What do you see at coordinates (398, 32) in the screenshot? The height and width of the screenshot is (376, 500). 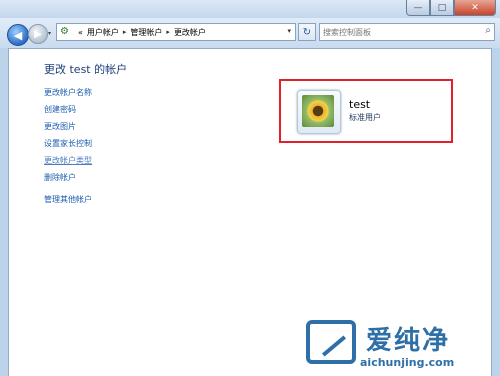 I see `search-input` at bounding box center [398, 32].